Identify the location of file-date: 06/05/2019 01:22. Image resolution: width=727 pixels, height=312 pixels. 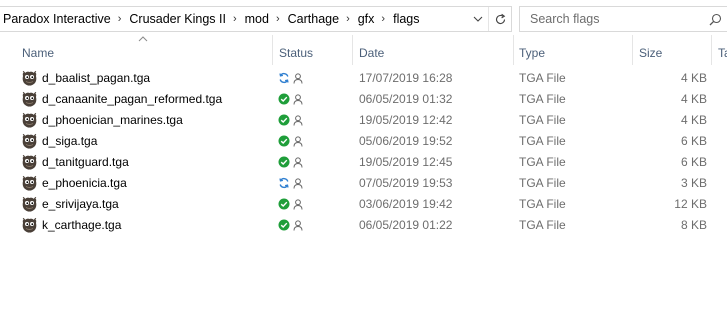
(406, 225).